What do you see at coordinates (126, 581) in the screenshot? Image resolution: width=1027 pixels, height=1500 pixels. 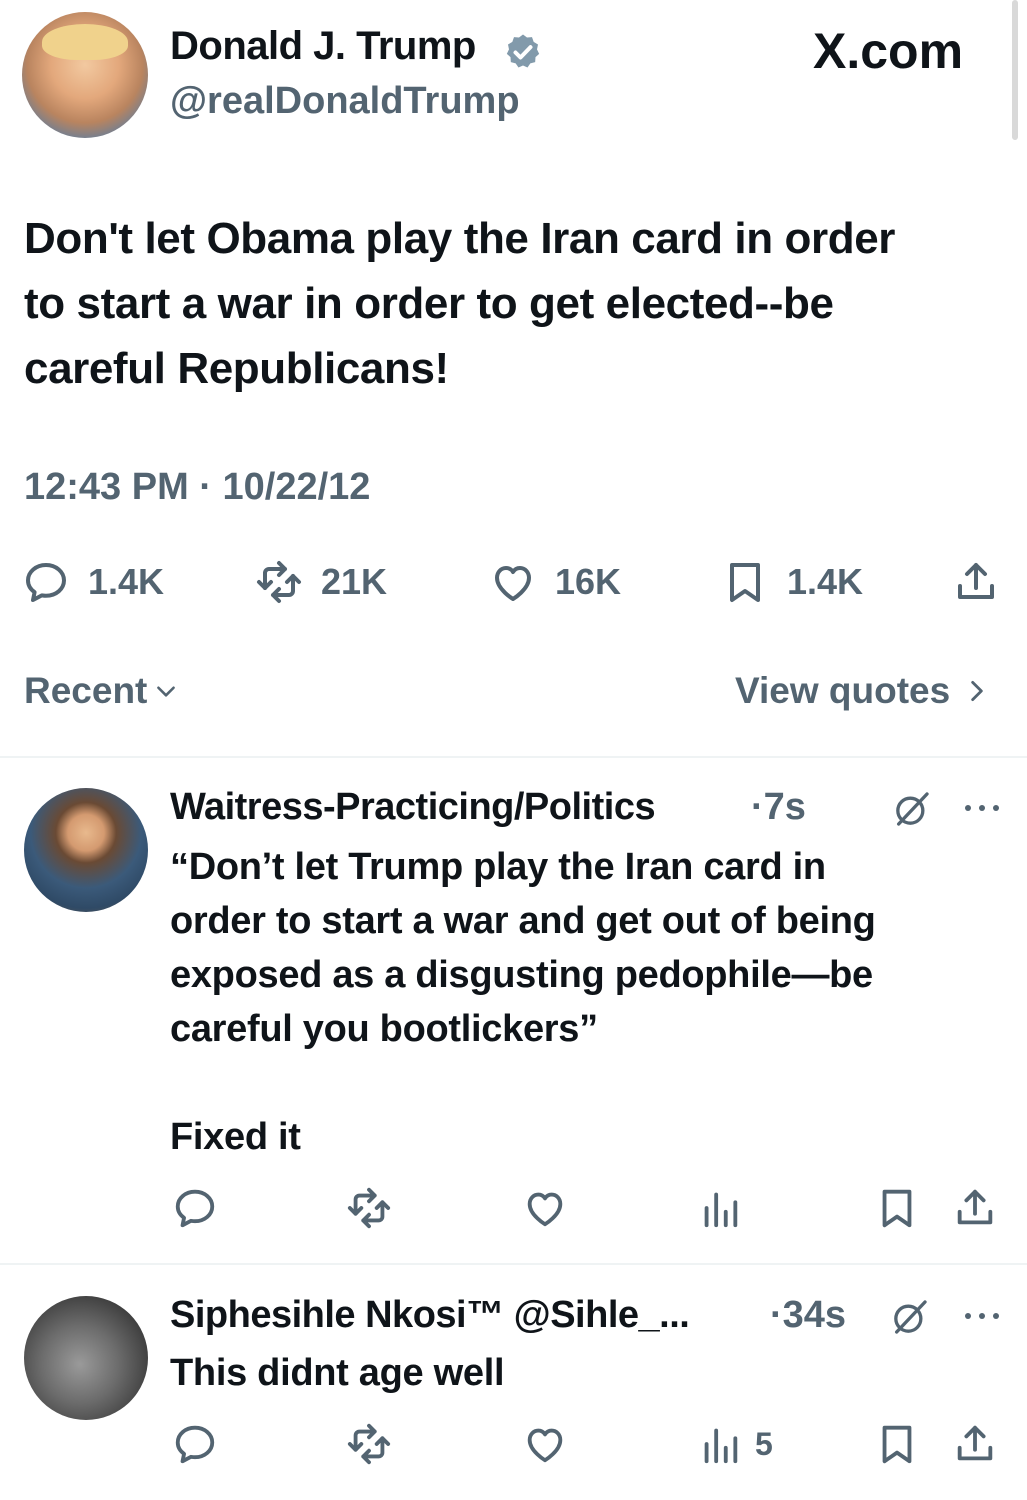 I see `reply-count: 1.4K` at bounding box center [126, 581].